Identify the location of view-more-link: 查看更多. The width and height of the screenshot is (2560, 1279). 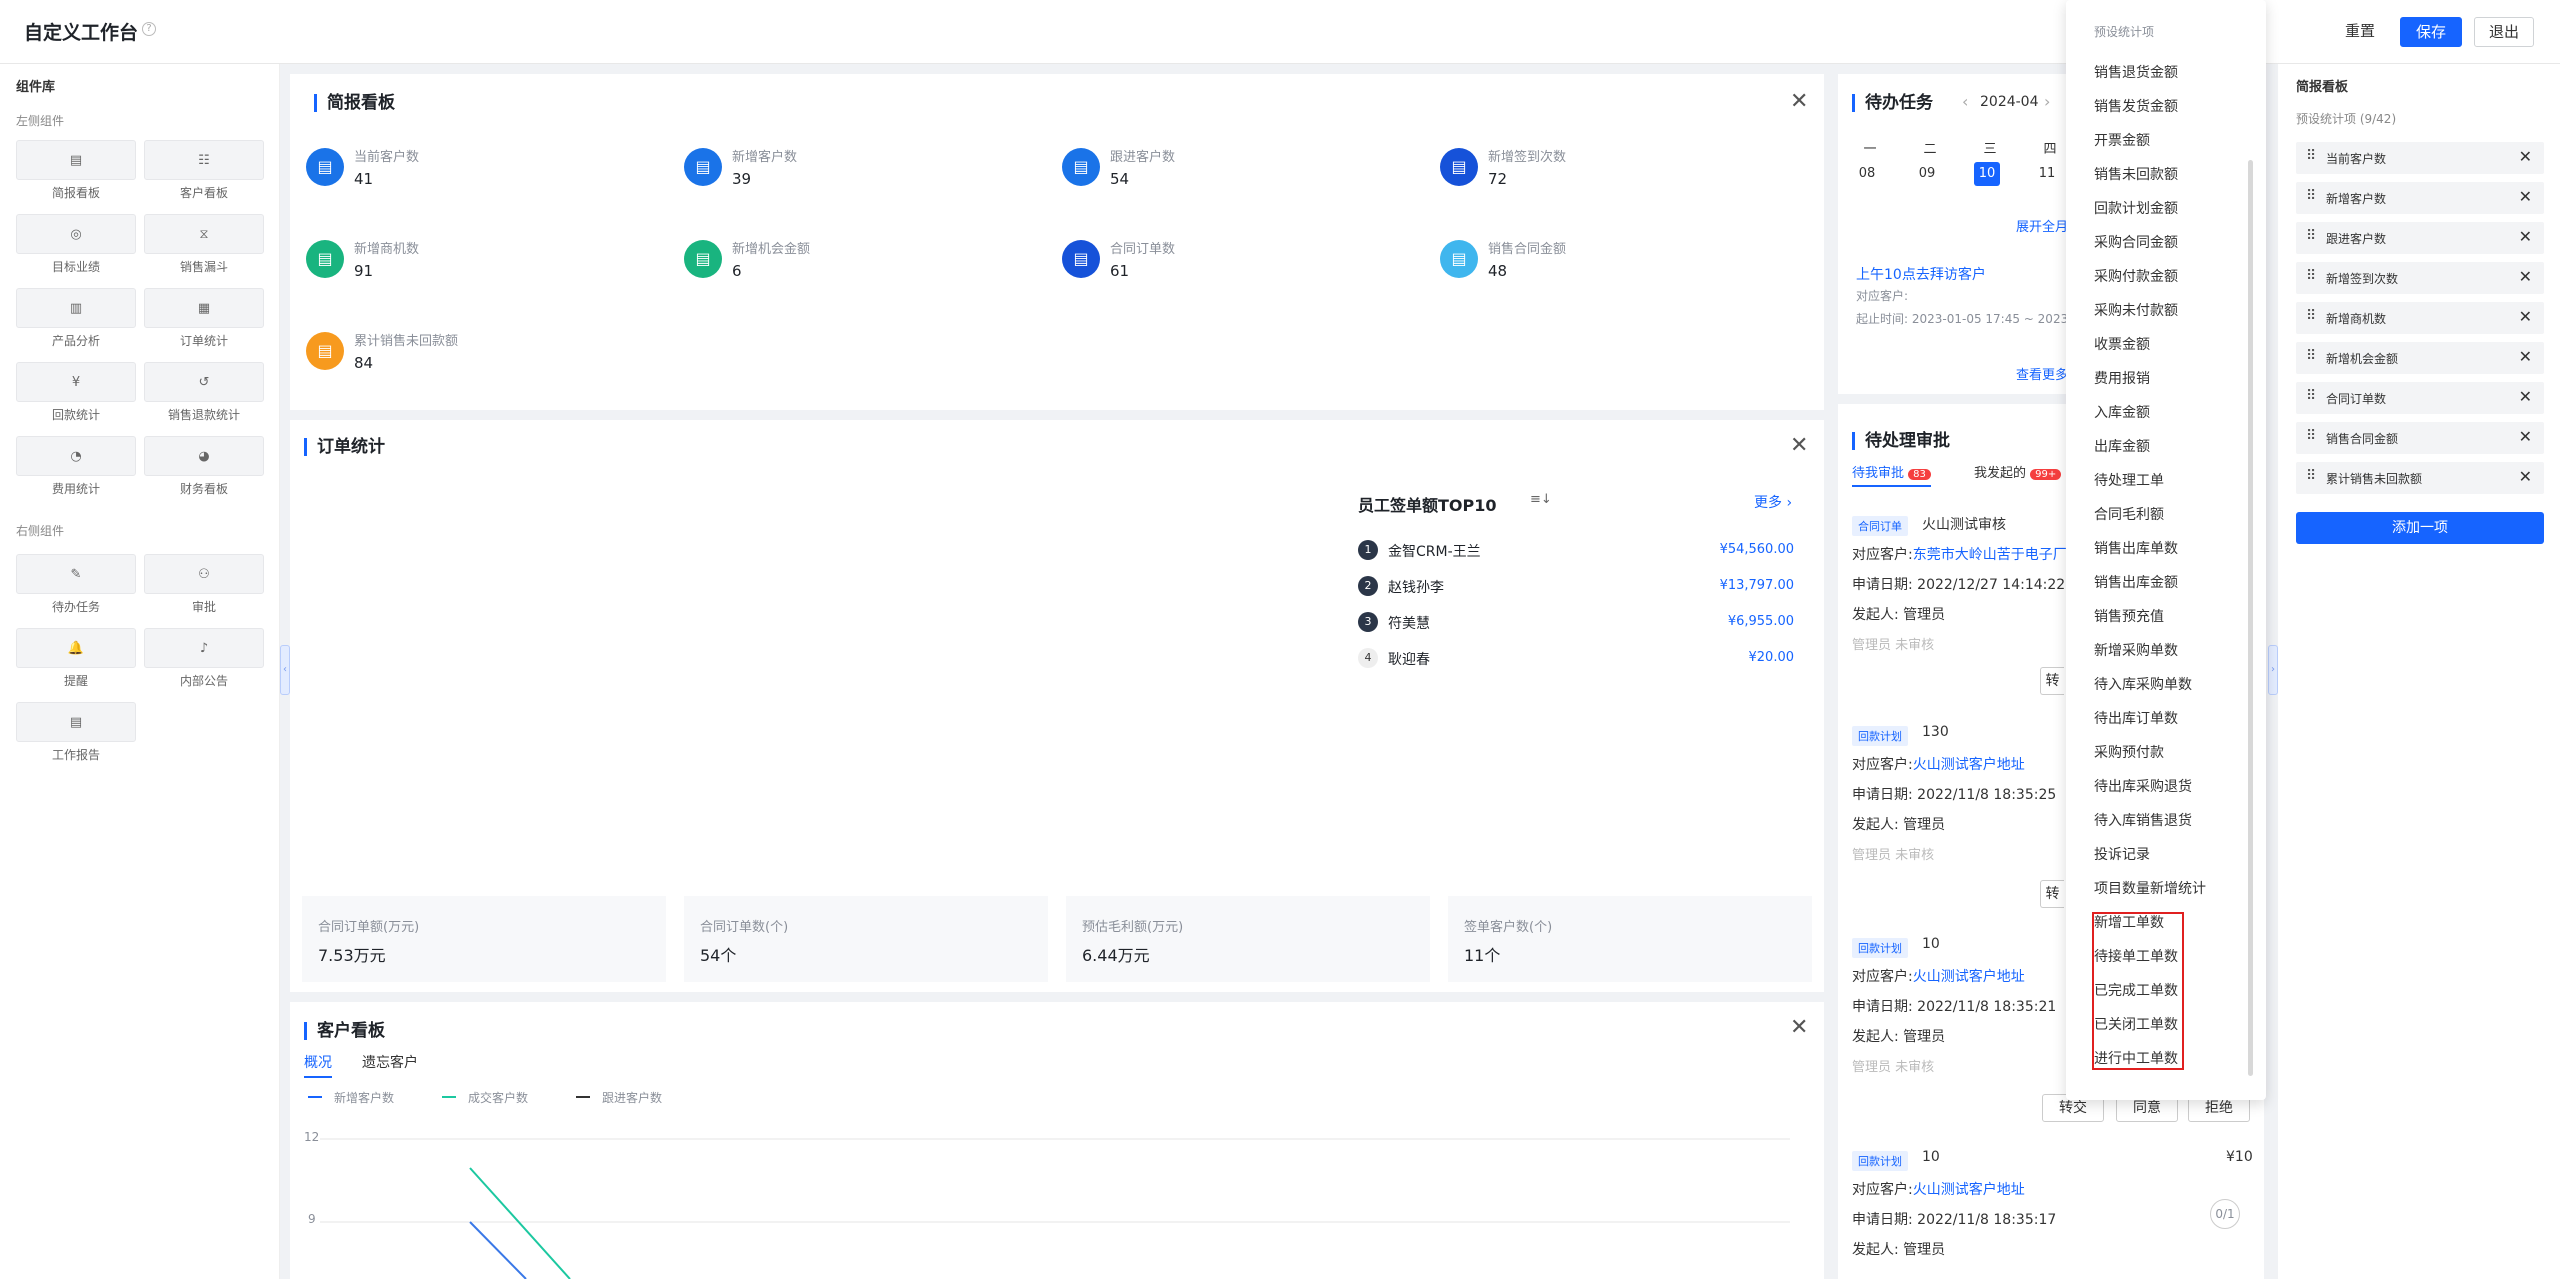
(2042, 373).